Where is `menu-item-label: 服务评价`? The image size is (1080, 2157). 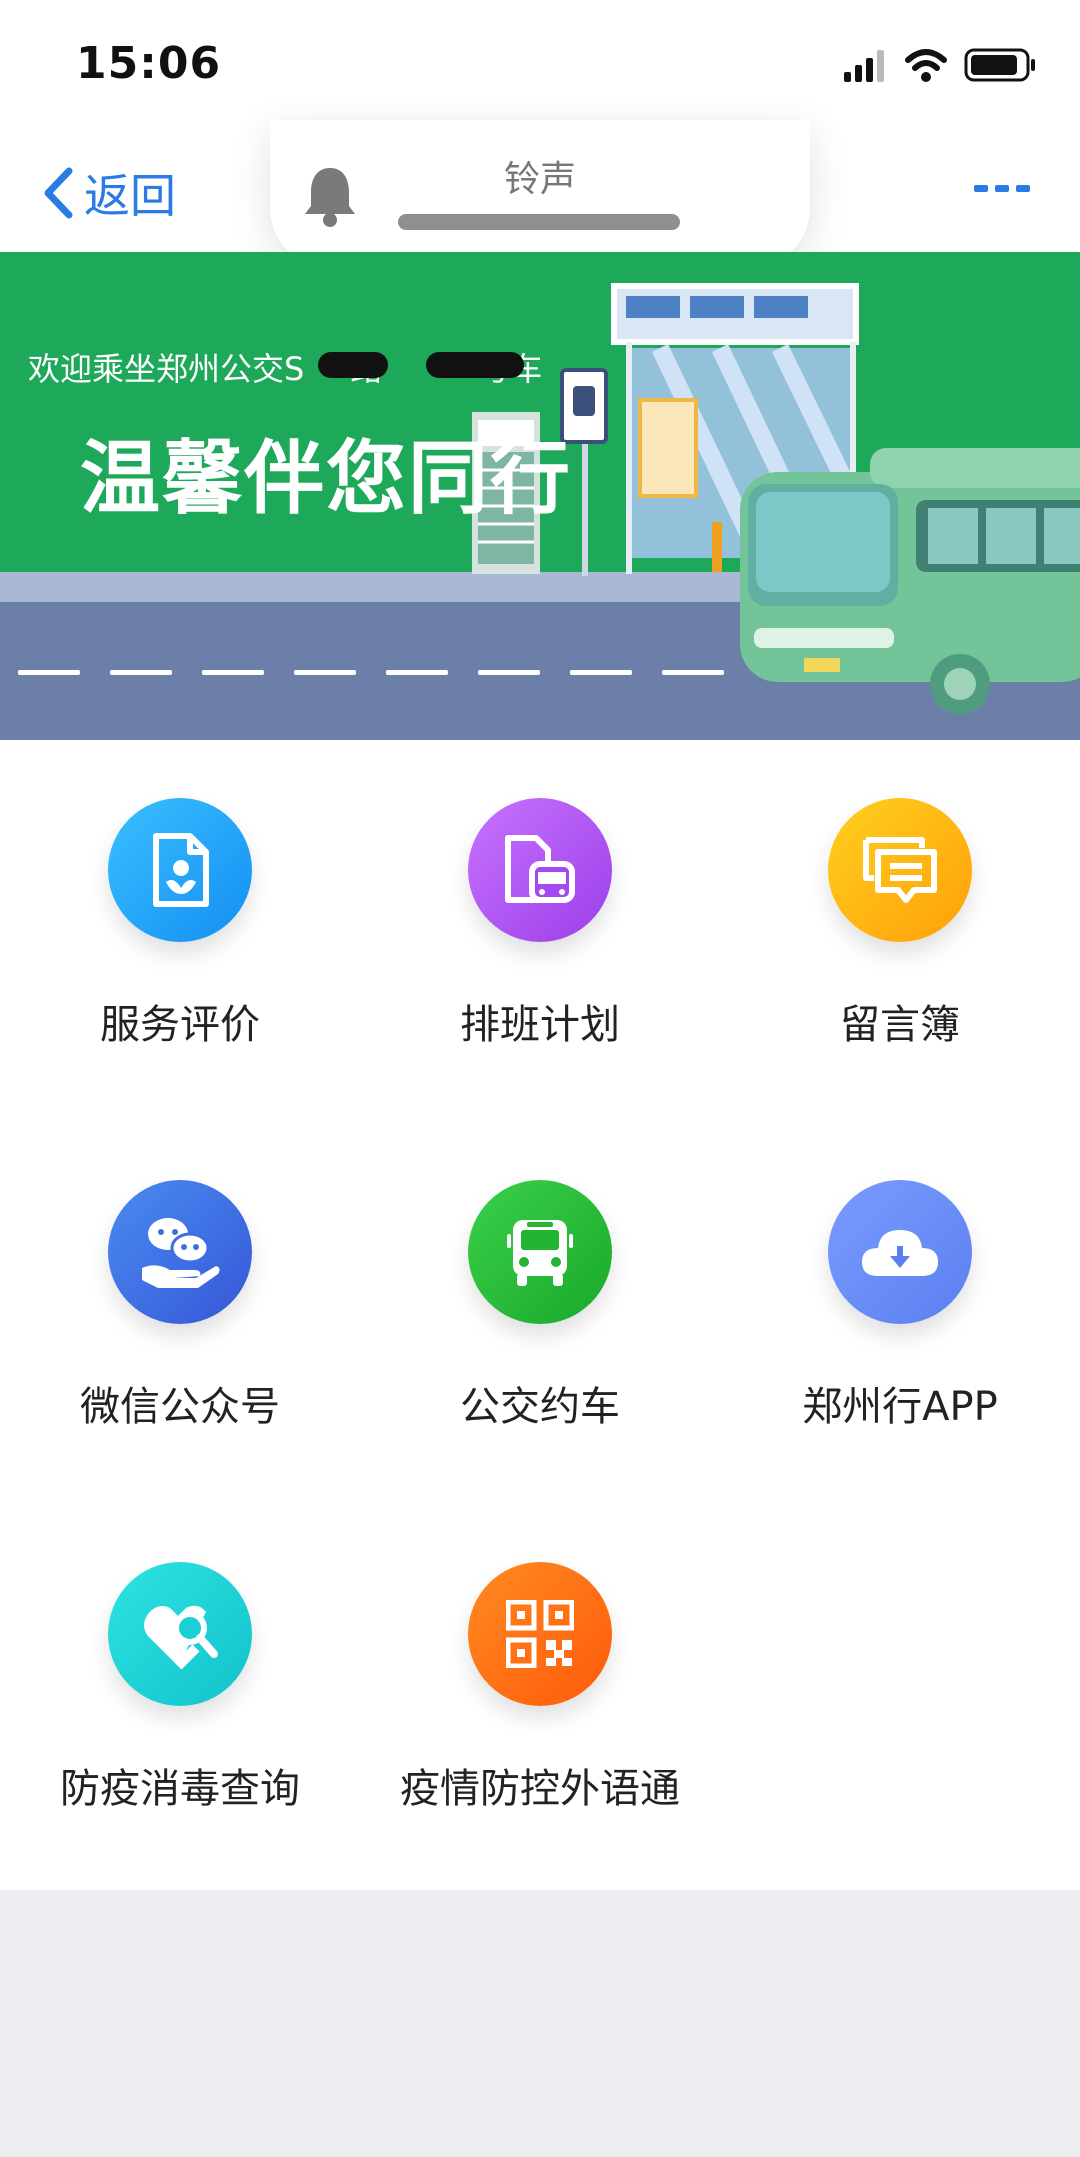
menu-item-label: 服务评价 is located at coordinates (180, 1025).